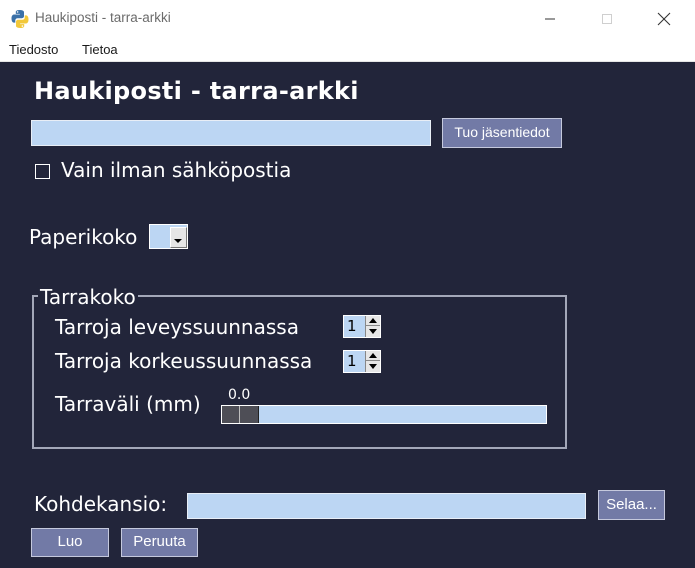 This screenshot has width=695, height=568. What do you see at coordinates (177, 327) in the screenshot?
I see `labels-across-label: Tarroja leveyssuunnassa` at bounding box center [177, 327].